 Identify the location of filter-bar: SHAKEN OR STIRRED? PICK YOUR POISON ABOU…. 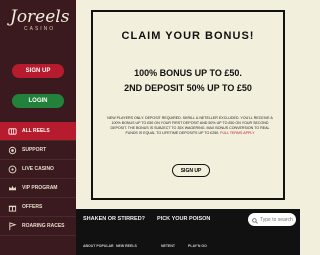
(188, 232).